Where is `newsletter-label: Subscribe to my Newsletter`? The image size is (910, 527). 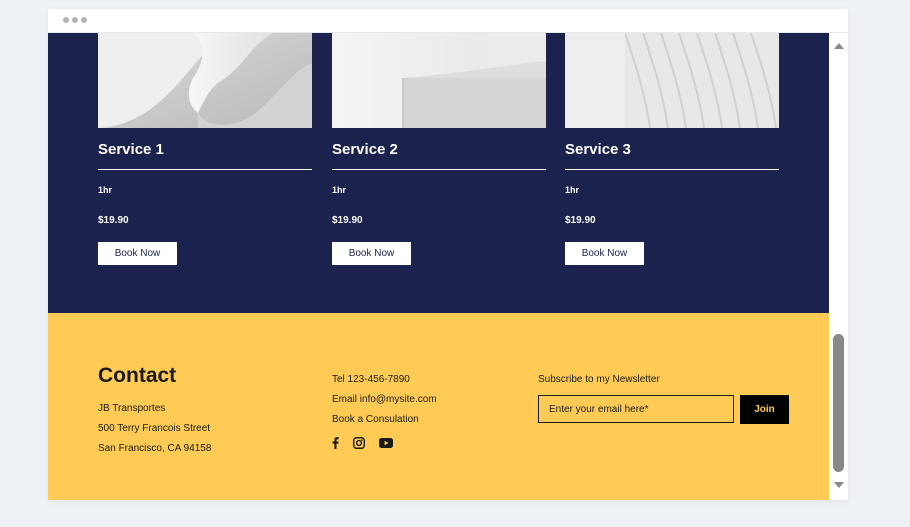
newsletter-label: Subscribe to my Newsletter is located at coordinates (599, 379).